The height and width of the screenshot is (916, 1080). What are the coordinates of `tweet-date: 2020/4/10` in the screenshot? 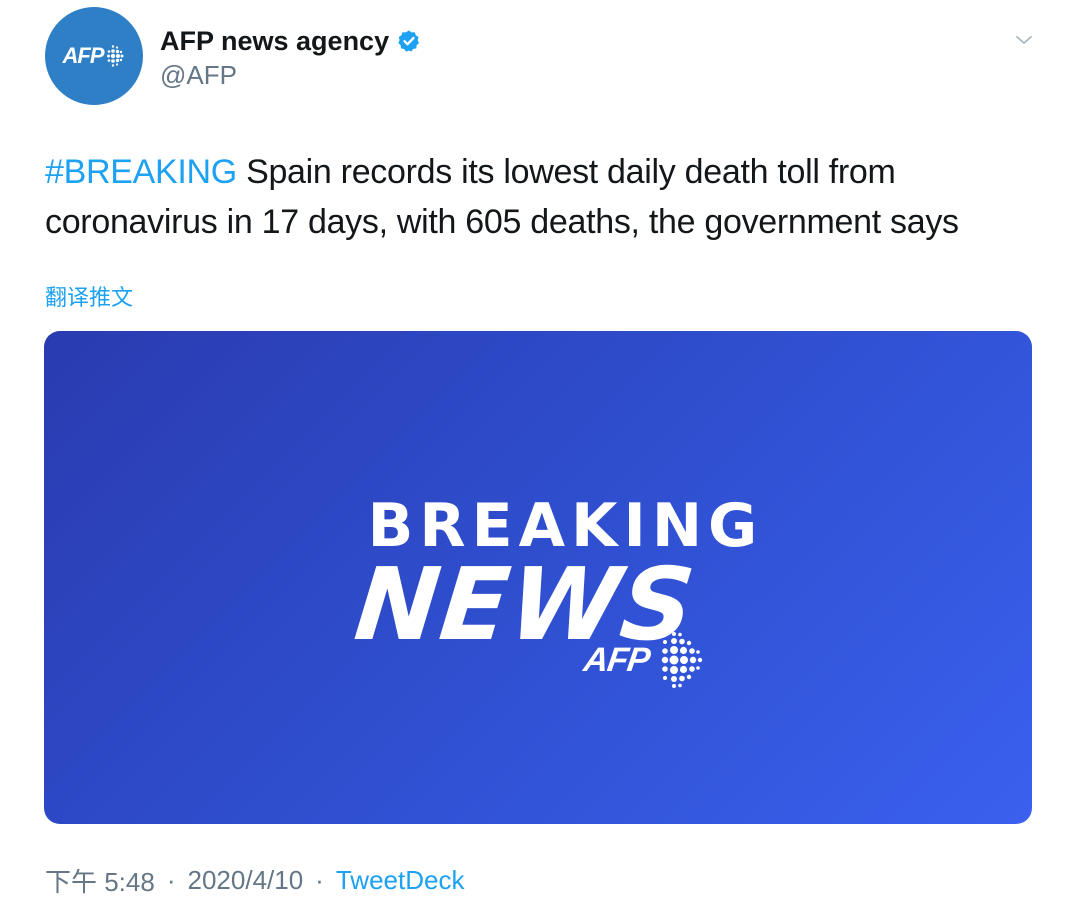 It's located at (246, 880).